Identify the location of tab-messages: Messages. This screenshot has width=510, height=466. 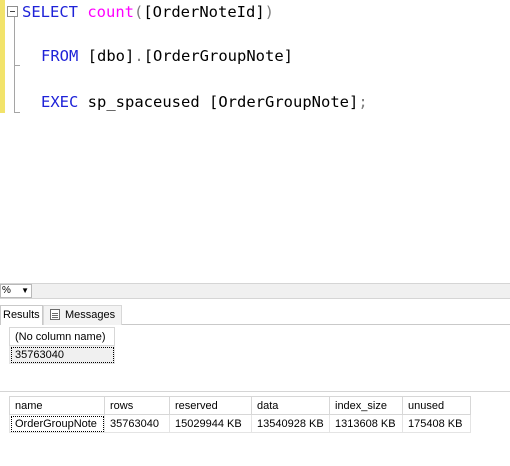
(82, 315).